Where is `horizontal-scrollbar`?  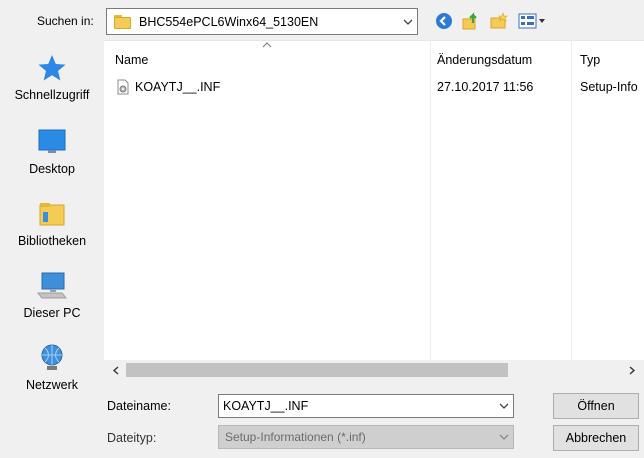 horizontal-scrollbar is located at coordinates (374, 370).